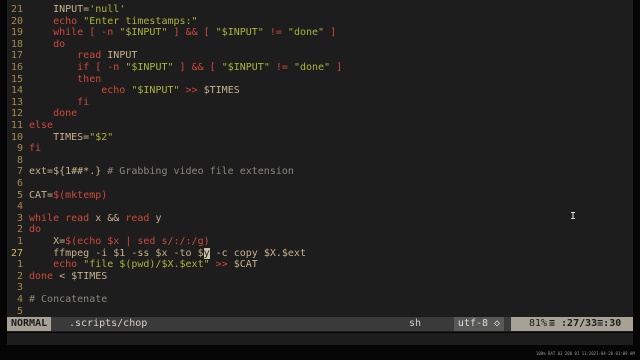 This screenshot has width=640, height=360. What do you see at coordinates (19, 311) in the screenshot?
I see `line-number: 5` at bounding box center [19, 311].